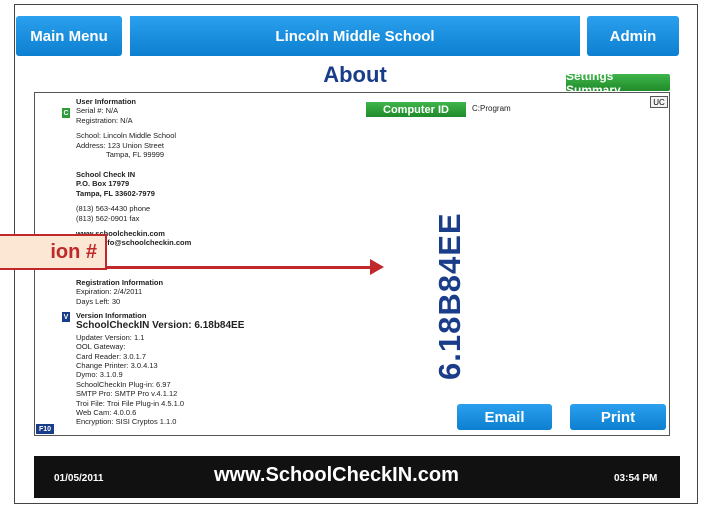 The height and width of the screenshot is (510, 710). I want to click on registration-text: Registration: N/A, so click(104, 120).